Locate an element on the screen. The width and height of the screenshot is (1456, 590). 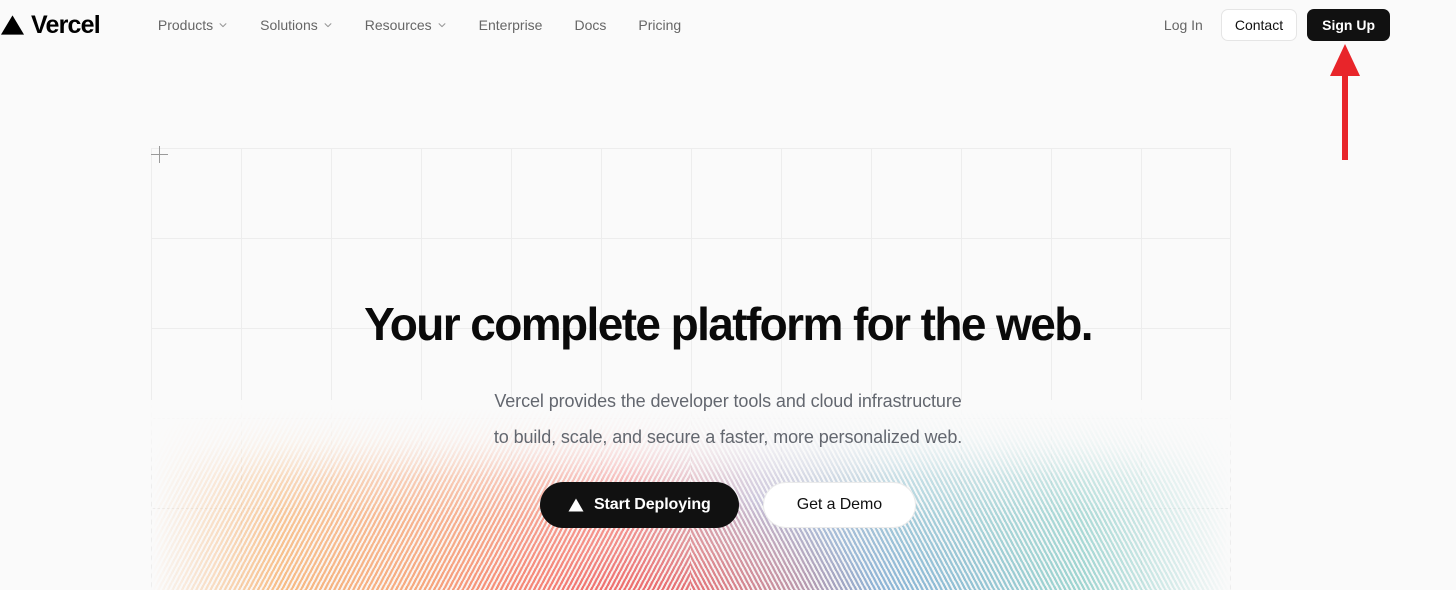
nav-item-label: Resources is located at coordinates (398, 25).